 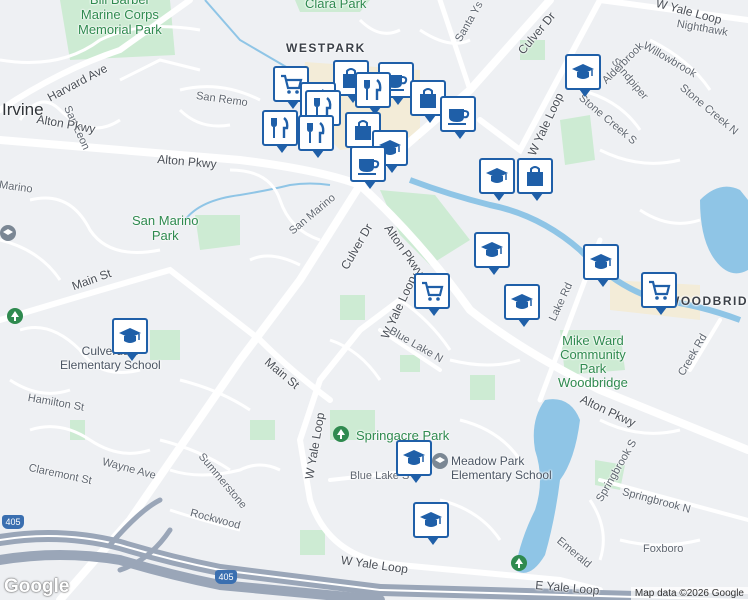 What do you see at coordinates (501, 468) in the screenshot?
I see `label-meadow-park-school: Meadow Park Elementary School` at bounding box center [501, 468].